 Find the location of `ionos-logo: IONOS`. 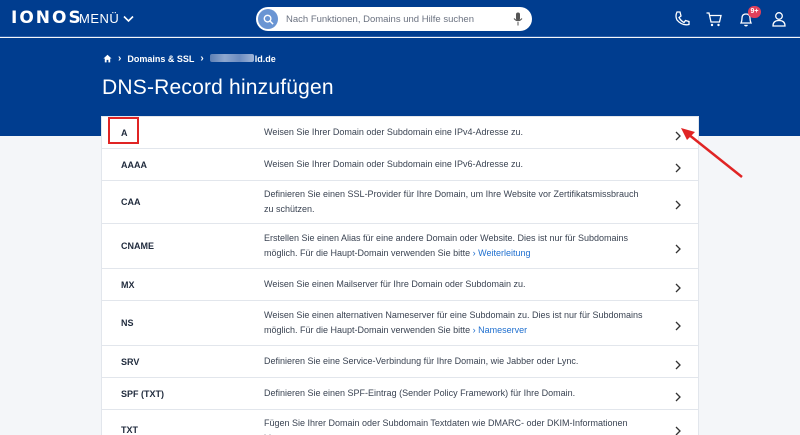

ionos-logo: IONOS is located at coordinates (47, 18).